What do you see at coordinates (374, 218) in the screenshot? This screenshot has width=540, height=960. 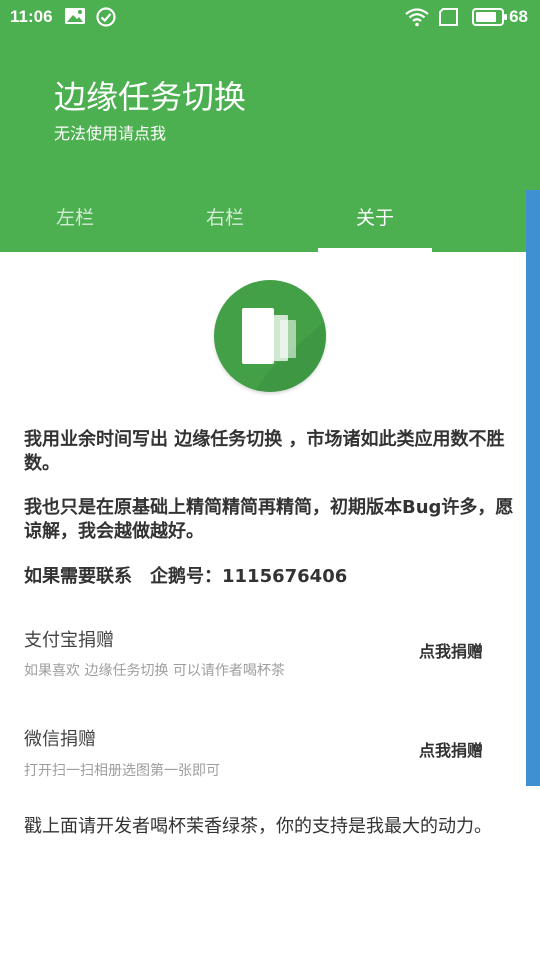 I see `tab-label: 关于` at bounding box center [374, 218].